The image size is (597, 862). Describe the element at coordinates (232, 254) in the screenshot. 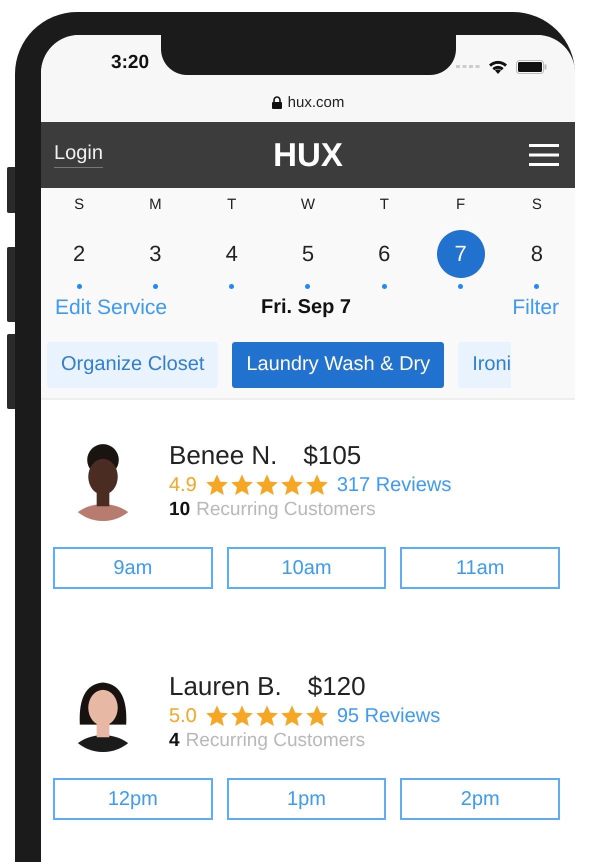

I see `calendar-date: 4` at that location.